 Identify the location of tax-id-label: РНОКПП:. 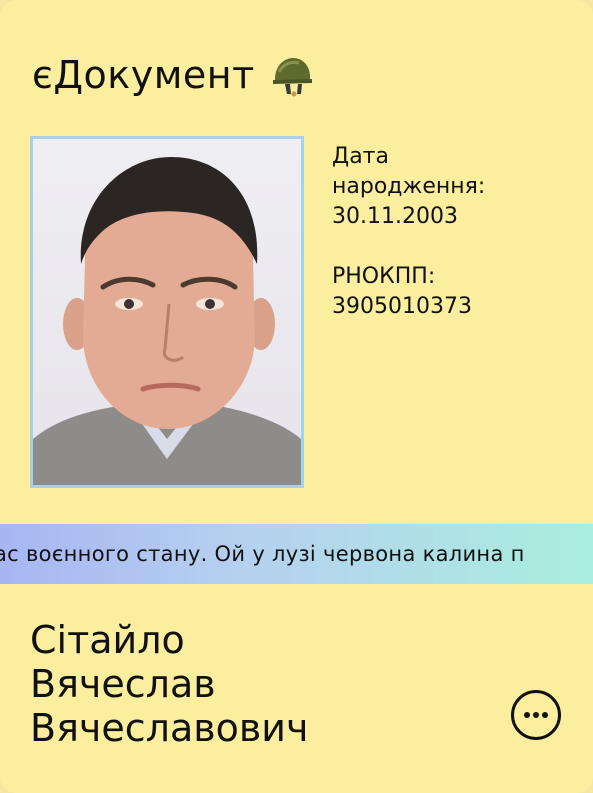
(384, 276).